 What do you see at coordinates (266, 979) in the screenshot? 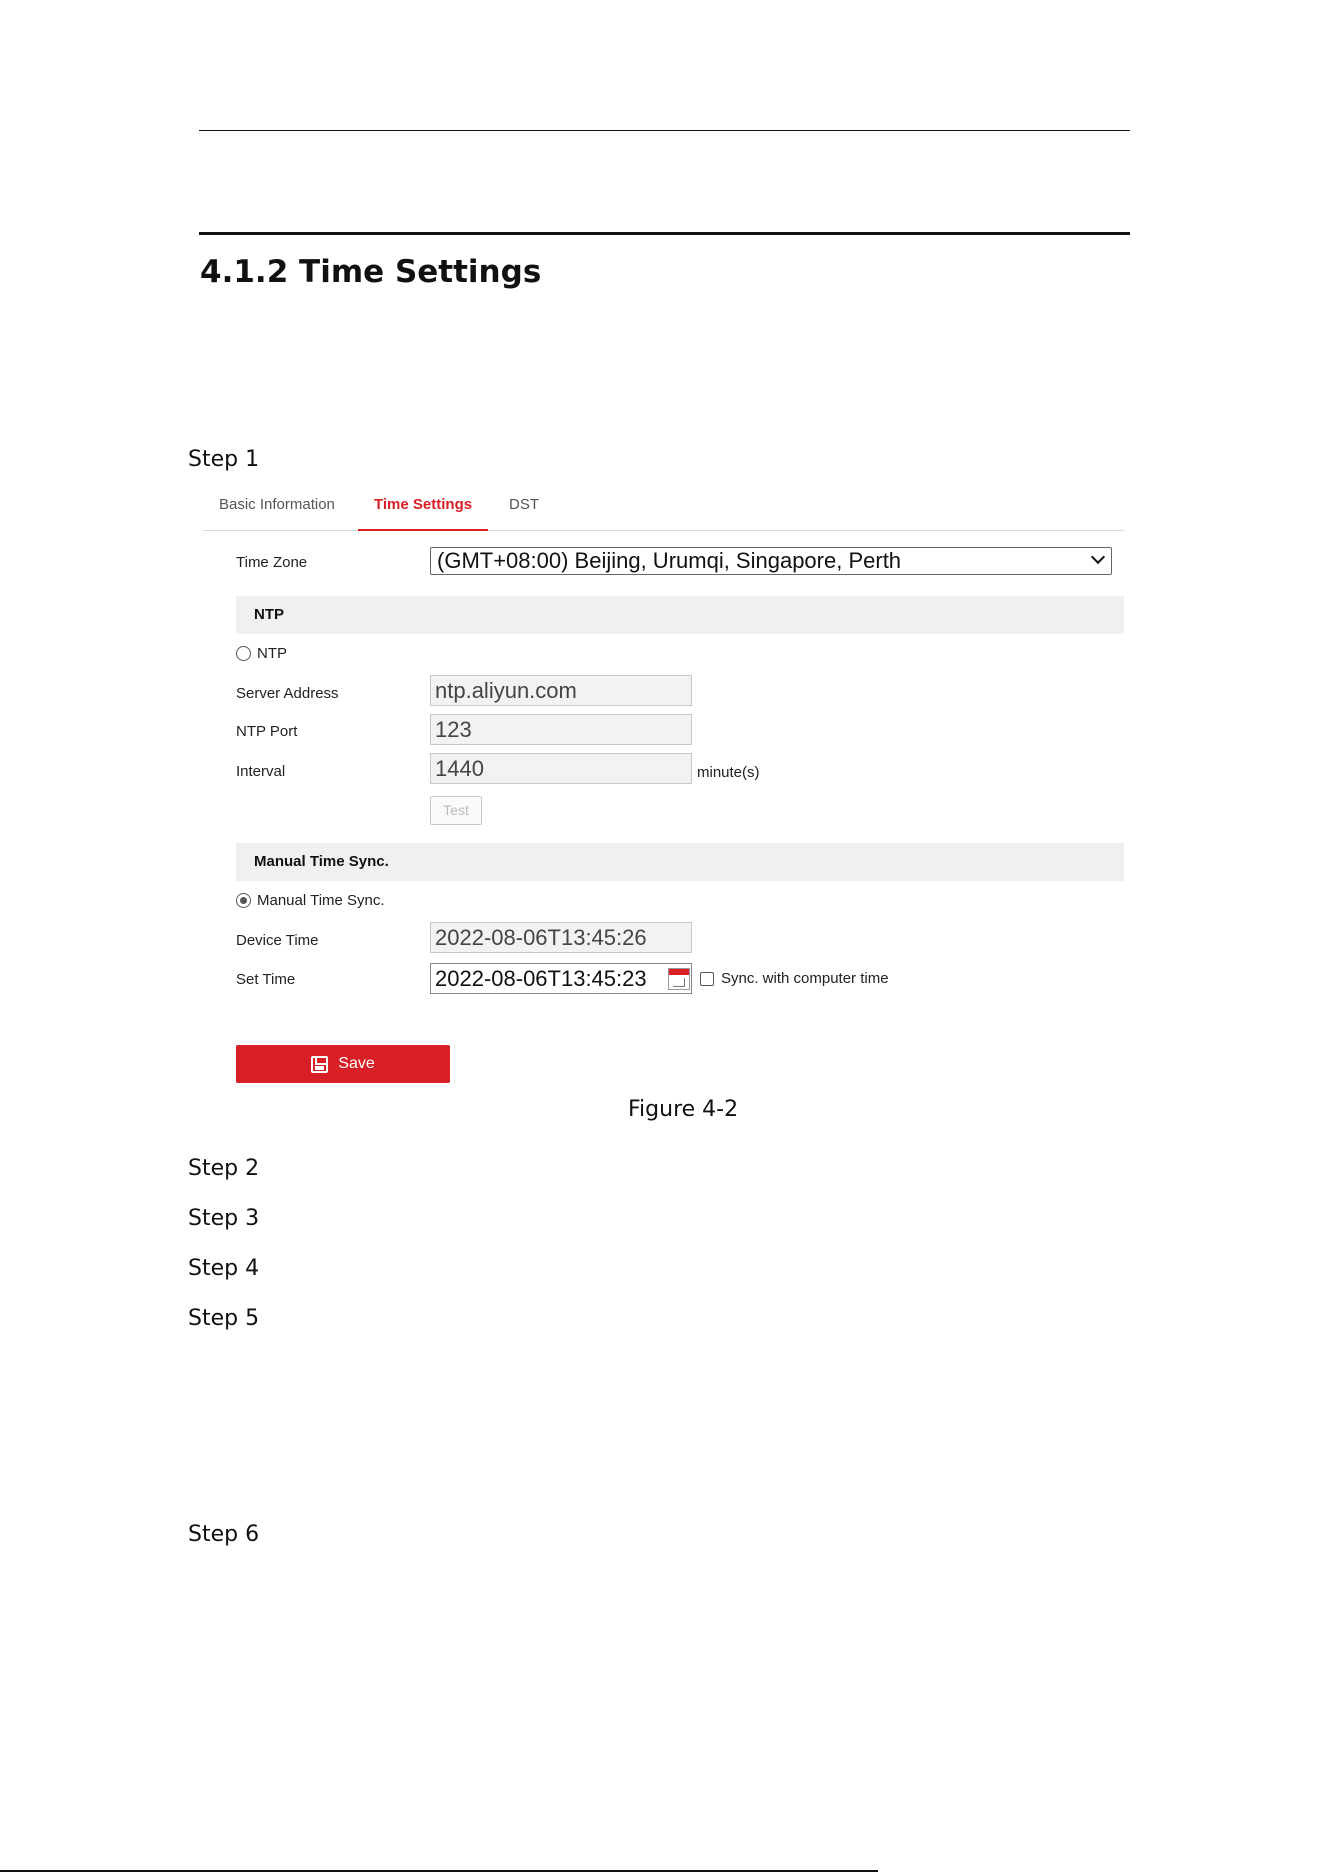
I see `set-time-label: Set Time` at bounding box center [266, 979].